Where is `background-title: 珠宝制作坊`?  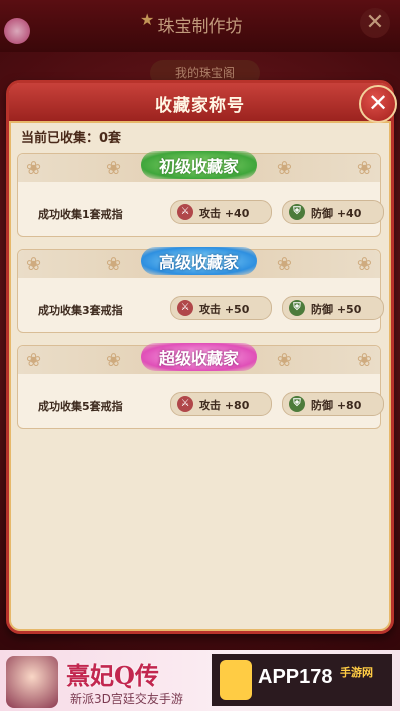
background-title: 珠宝制作坊 is located at coordinates (200, 27).